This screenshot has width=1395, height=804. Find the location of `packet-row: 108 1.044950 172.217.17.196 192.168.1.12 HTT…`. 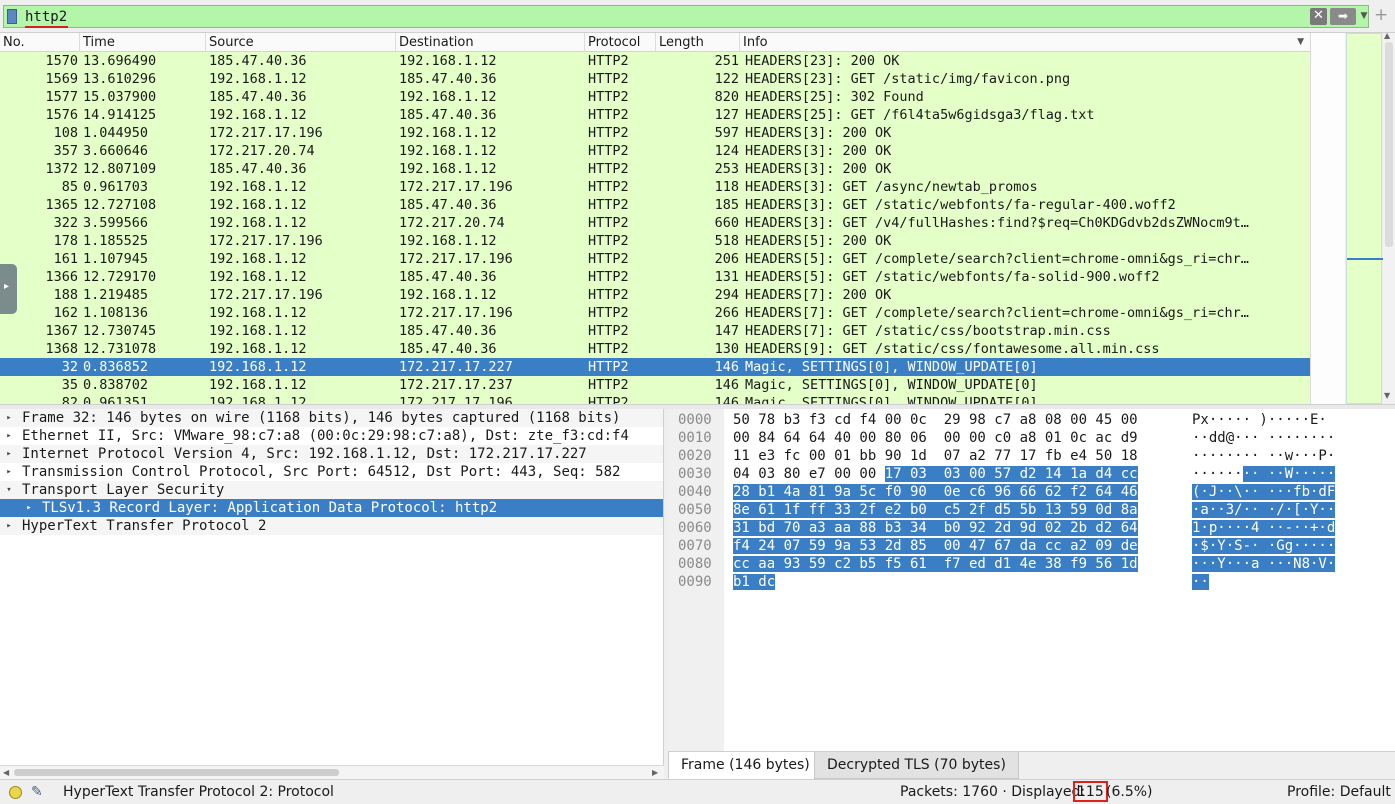

packet-row: 108 1.044950 172.217.17.196 192.168.1.12 HTT… is located at coordinates (655, 133).